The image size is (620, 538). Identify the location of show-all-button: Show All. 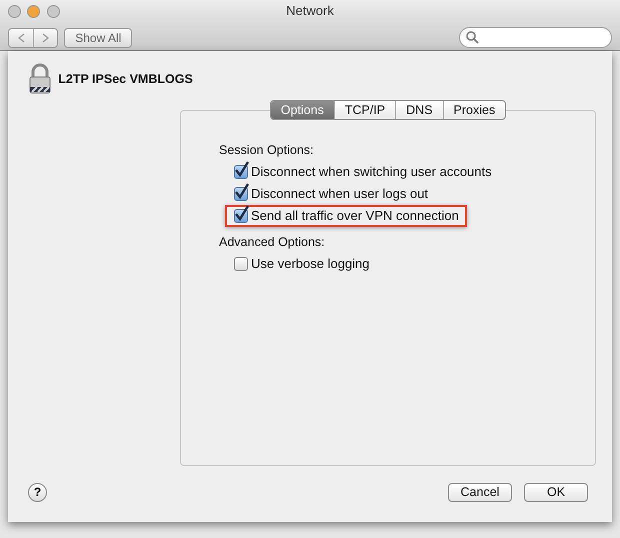
(98, 38).